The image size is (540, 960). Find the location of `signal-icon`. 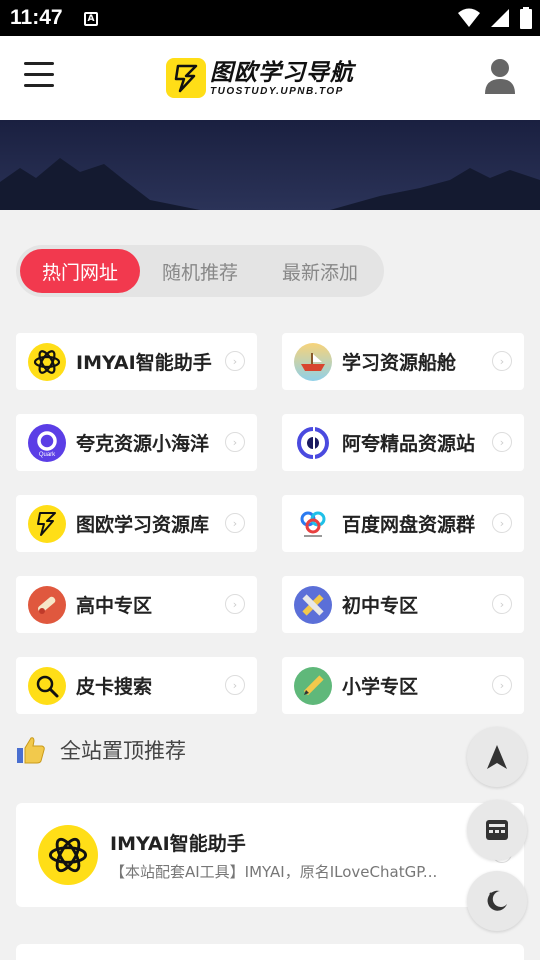

signal-icon is located at coordinates (500, 18).